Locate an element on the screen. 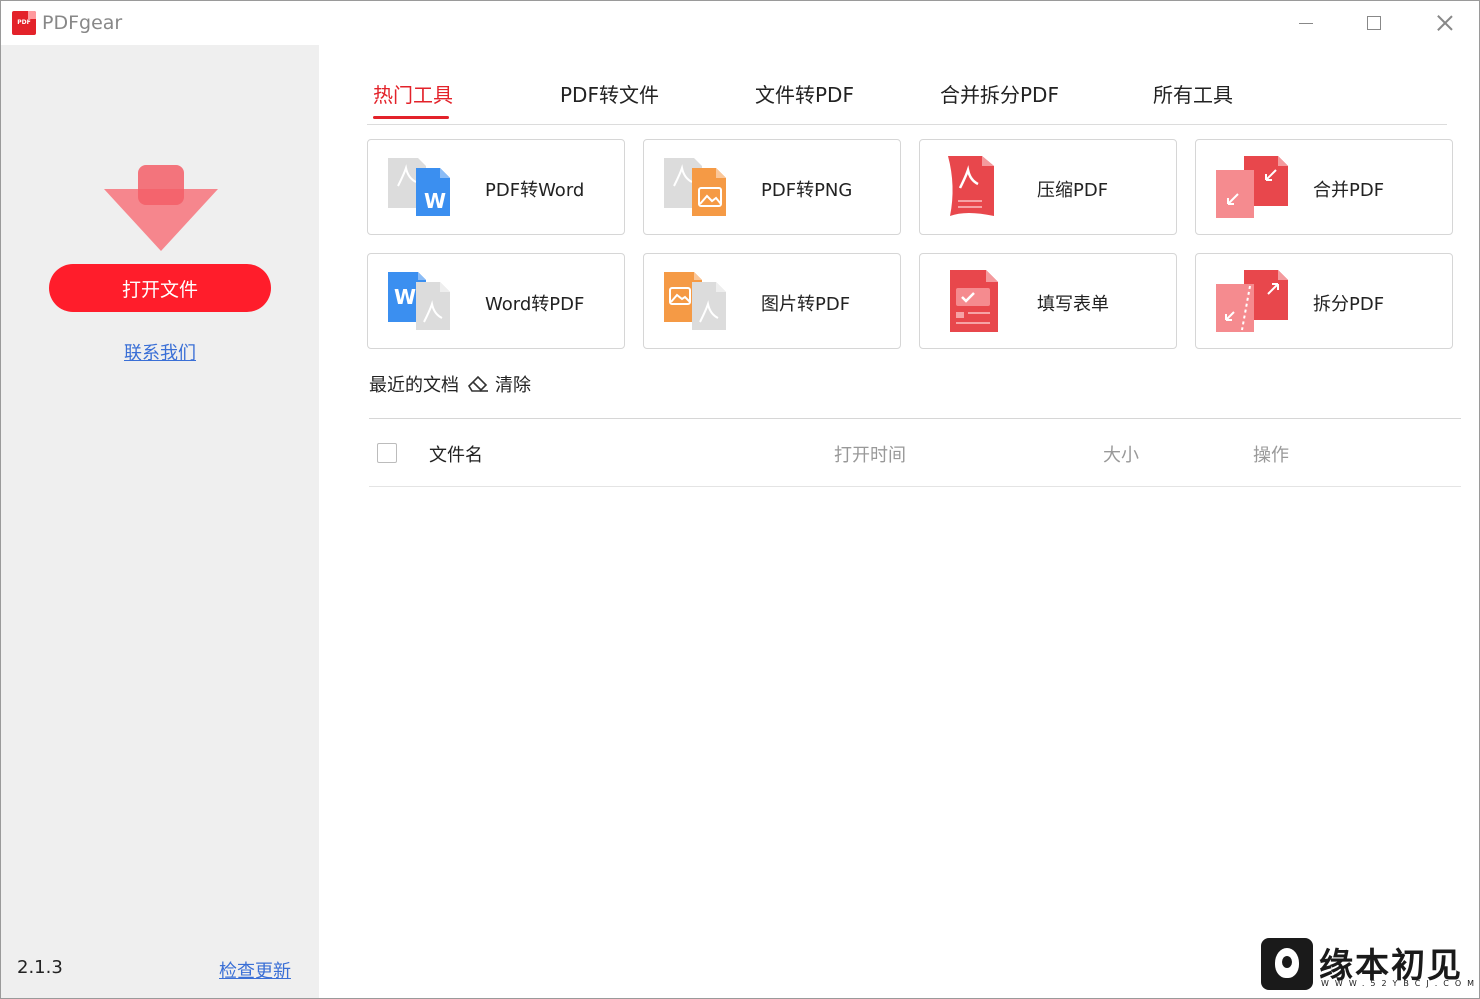 This screenshot has width=1480, height=999. merge-pdf-icon is located at coordinates (1252, 187).